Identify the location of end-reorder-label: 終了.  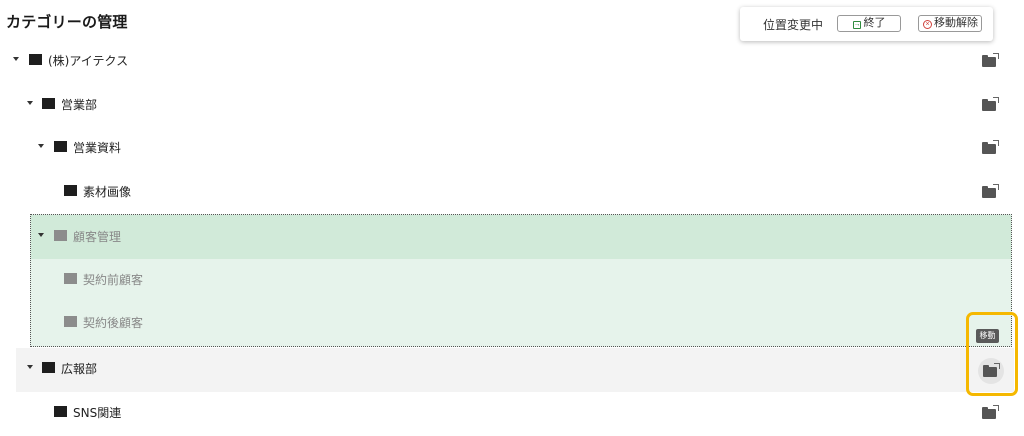
(874, 23).